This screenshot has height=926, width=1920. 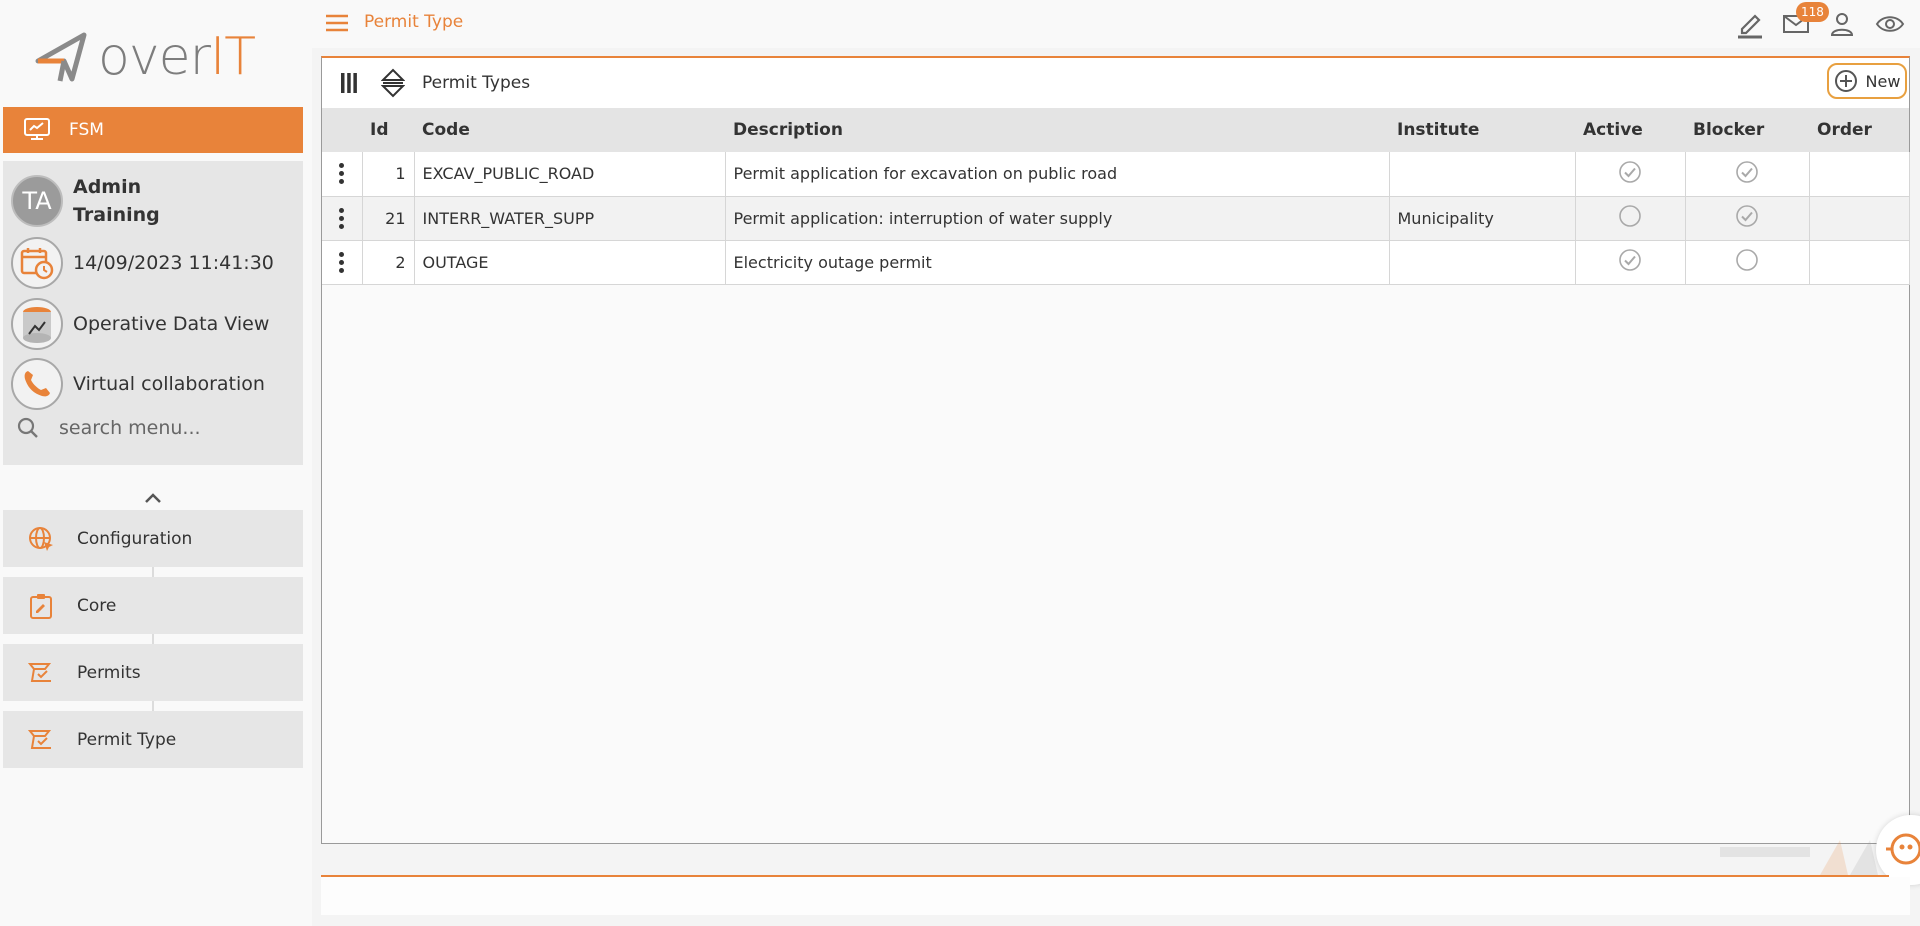 I want to click on datetime-text: 14/09/2023 11:41:30, so click(x=173, y=263).